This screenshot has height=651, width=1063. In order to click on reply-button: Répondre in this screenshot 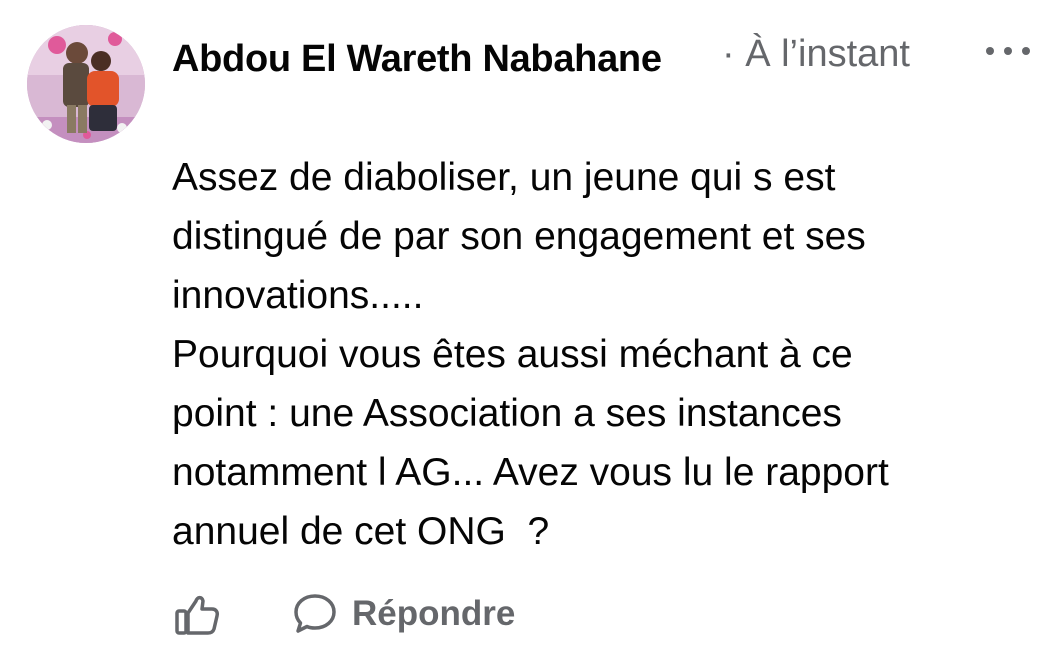, I will do `click(403, 614)`.